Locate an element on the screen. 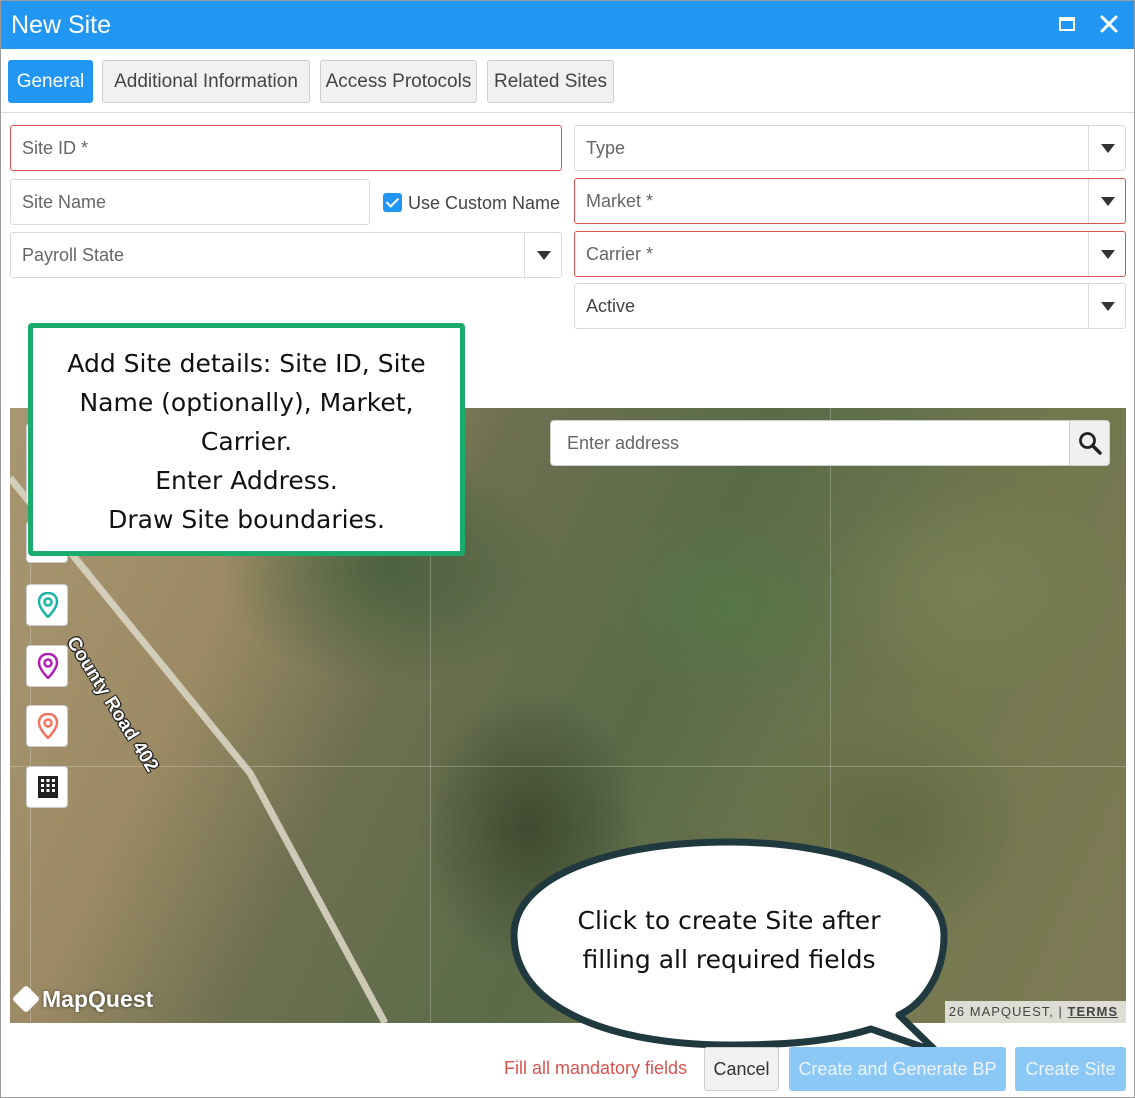  type-placeholder: Type is located at coordinates (606, 148).